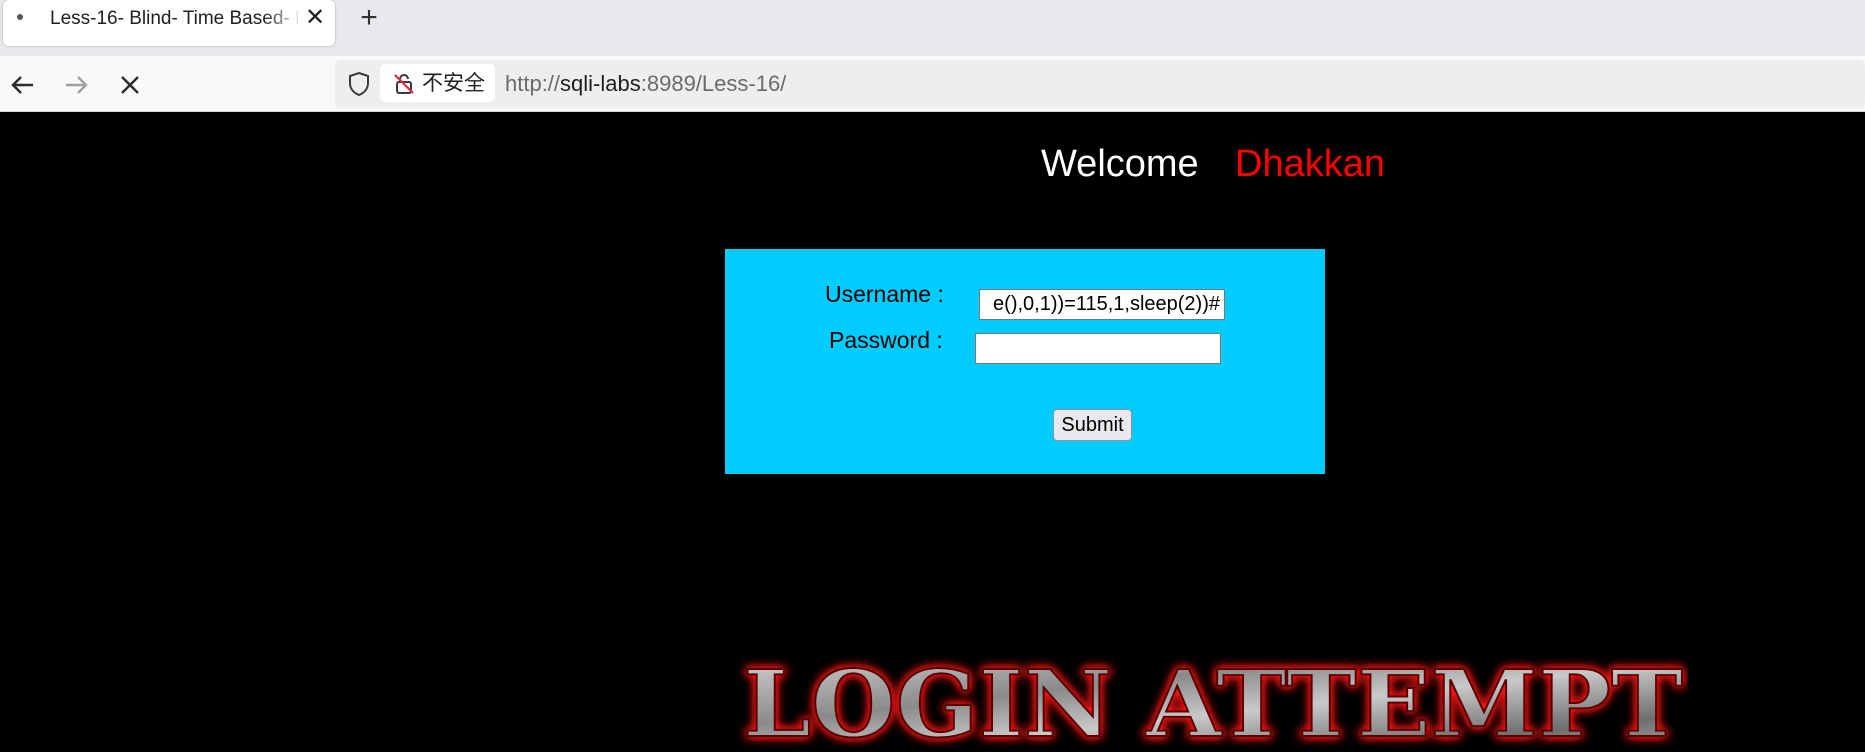  I want to click on welcome-name: Dhakkan, so click(1310, 164).